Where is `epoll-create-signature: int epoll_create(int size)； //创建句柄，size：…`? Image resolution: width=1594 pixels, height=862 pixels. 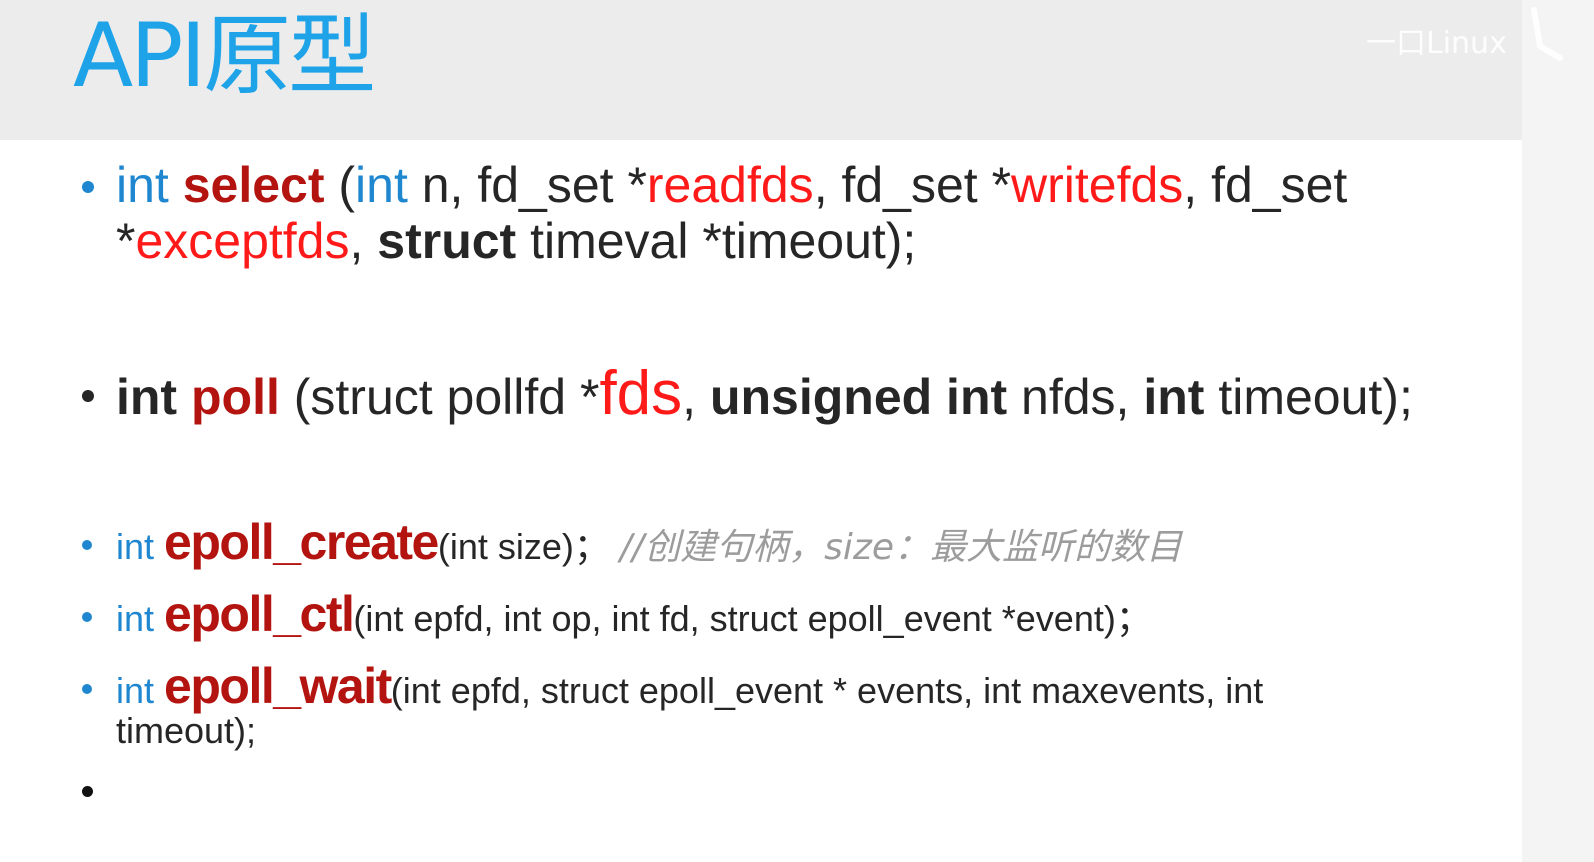 epoll-create-signature: int epoll_create(int size)； //创建句柄，size：… is located at coordinates (649, 543).